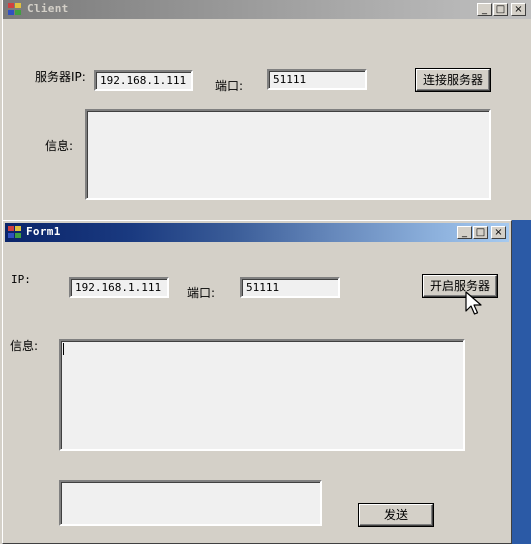 The height and width of the screenshot is (544, 531). What do you see at coordinates (396, 515) in the screenshot?
I see `send-button: 发送` at bounding box center [396, 515].